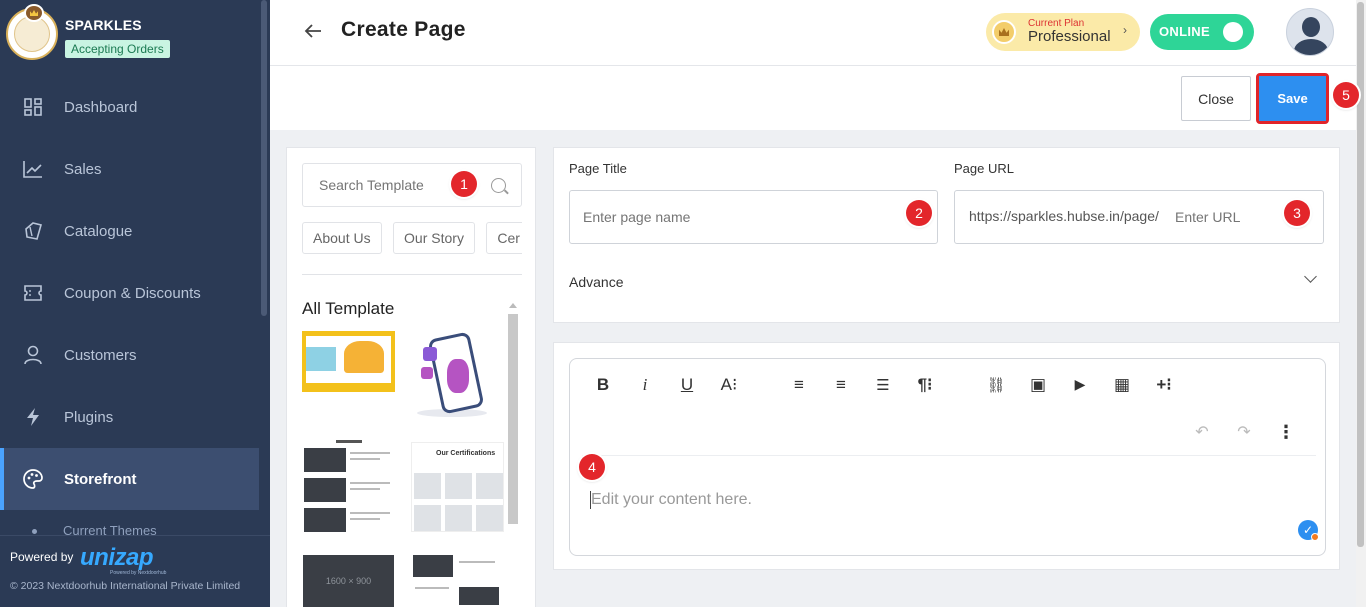  Describe the element at coordinates (454, 375) in the screenshot. I see `template-thumb-mobile` at that location.